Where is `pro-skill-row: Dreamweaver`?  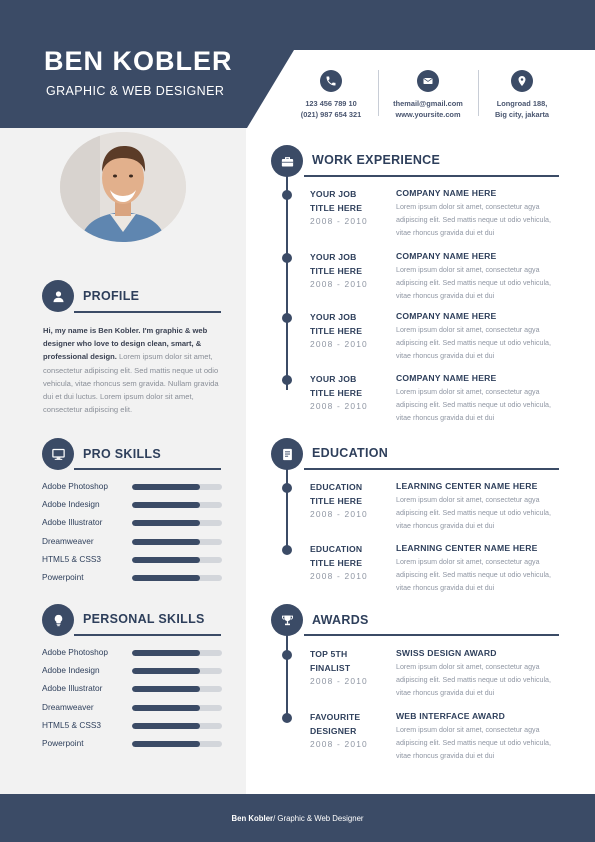 pro-skill-row: Dreamweaver is located at coordinates (134, 542).